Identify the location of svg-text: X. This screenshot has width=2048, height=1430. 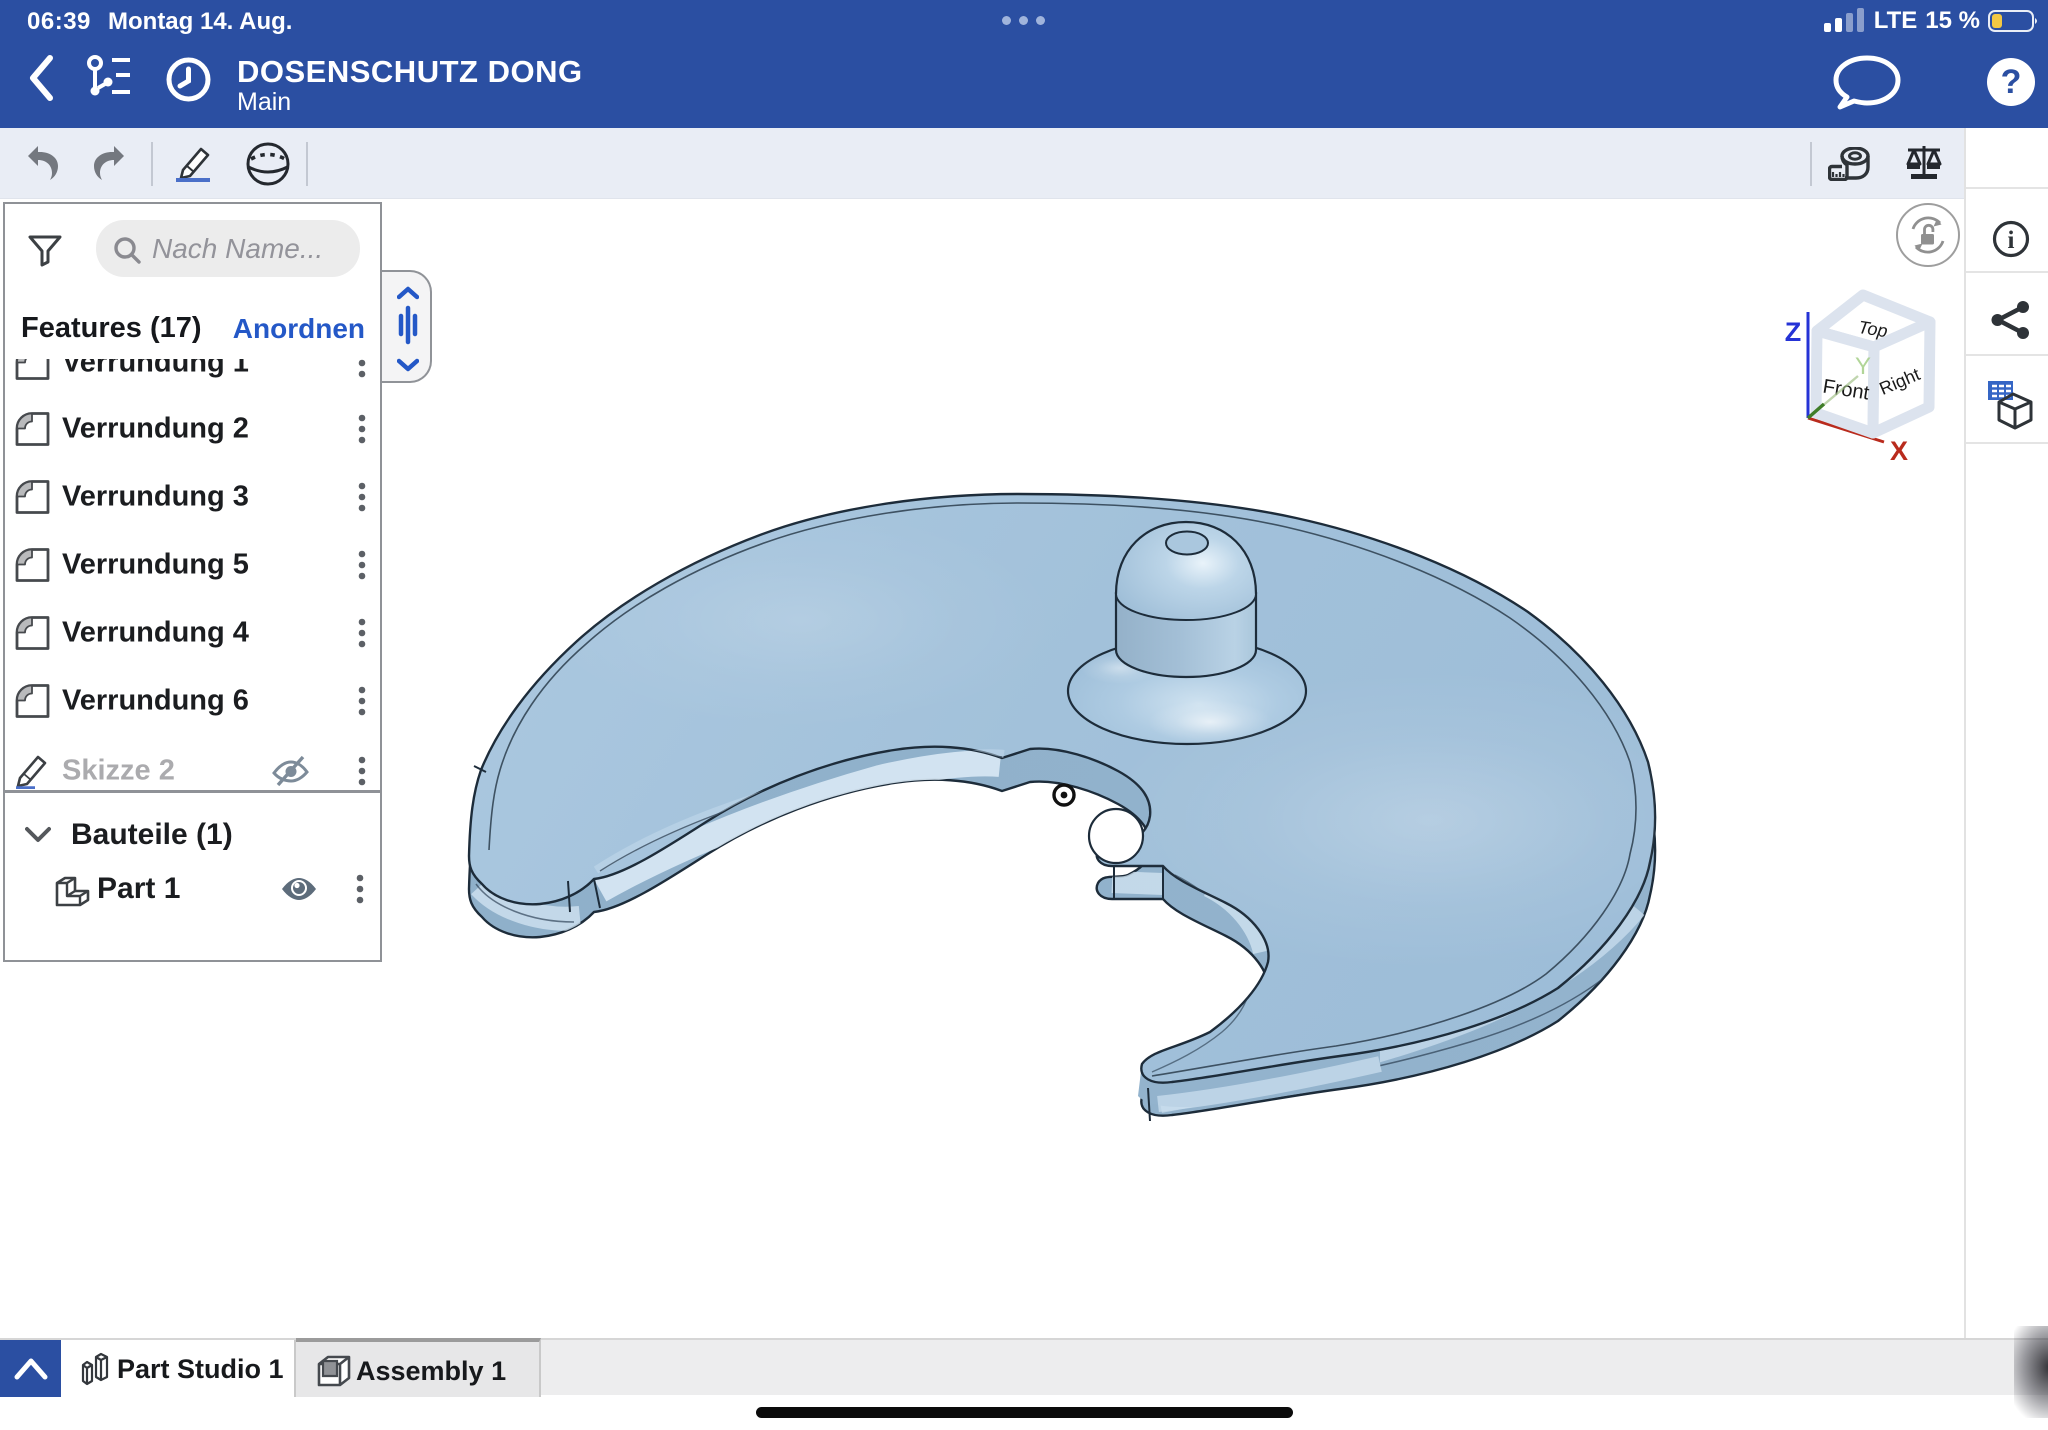
(1899, 451).